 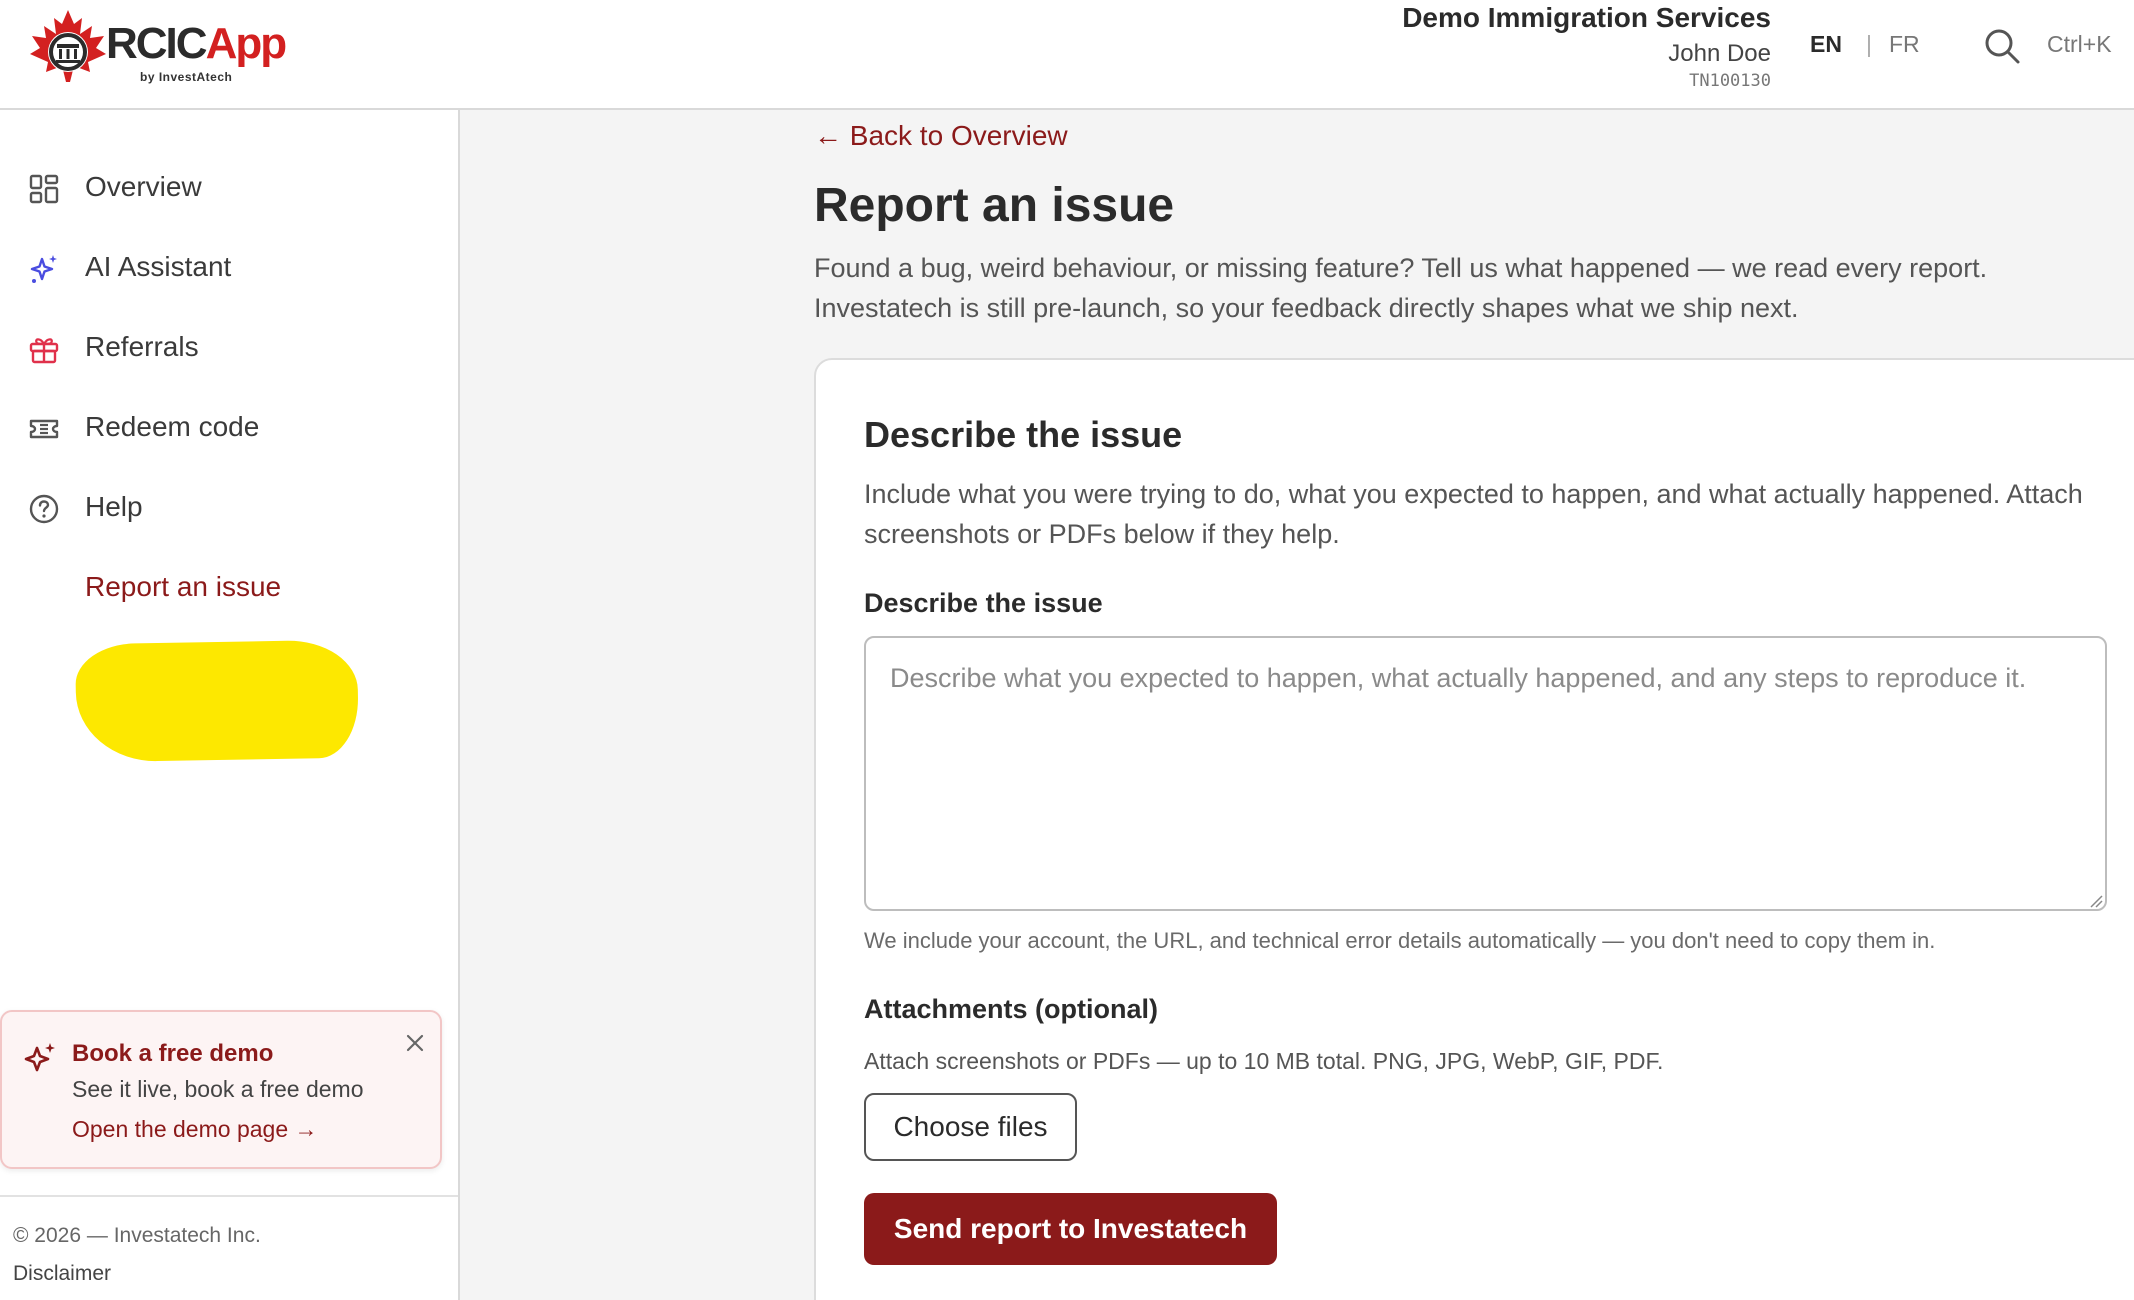 I want to click on open-demo-link: Open the demo page →, so click(x=195, y=1129).